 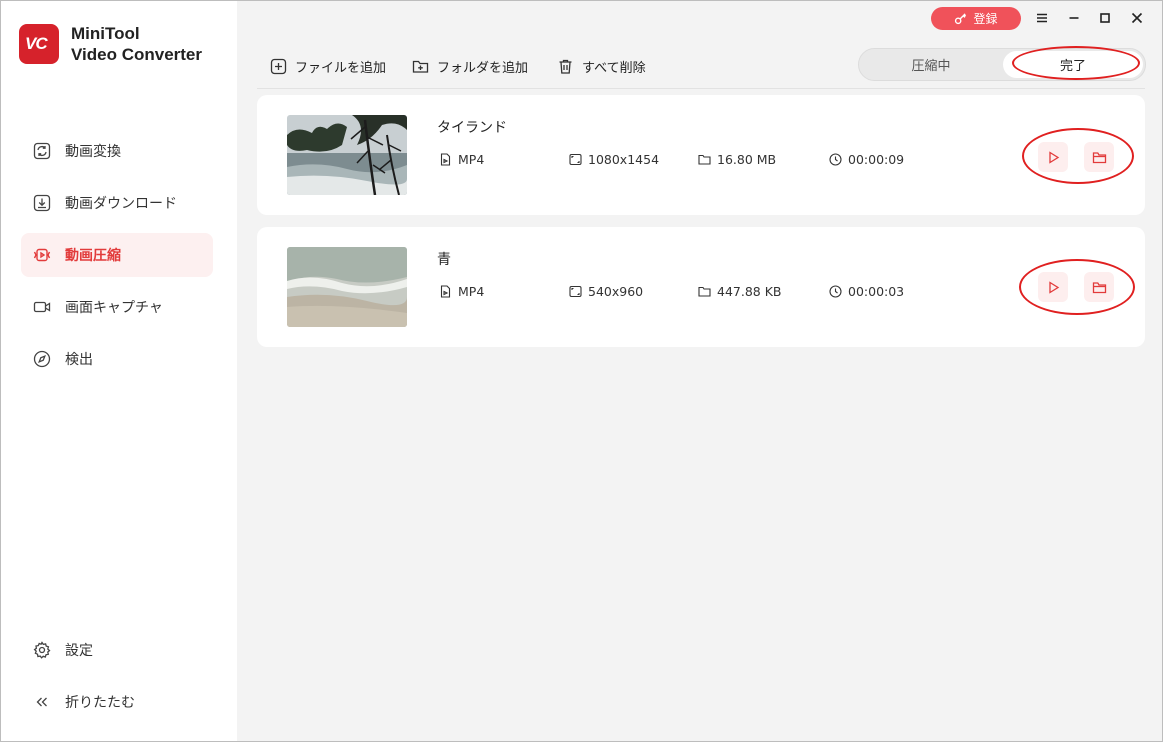 What do you see at coordinates (42, 203) in the screenshot?
I see `download-icon` at bounding box center [42, 203].